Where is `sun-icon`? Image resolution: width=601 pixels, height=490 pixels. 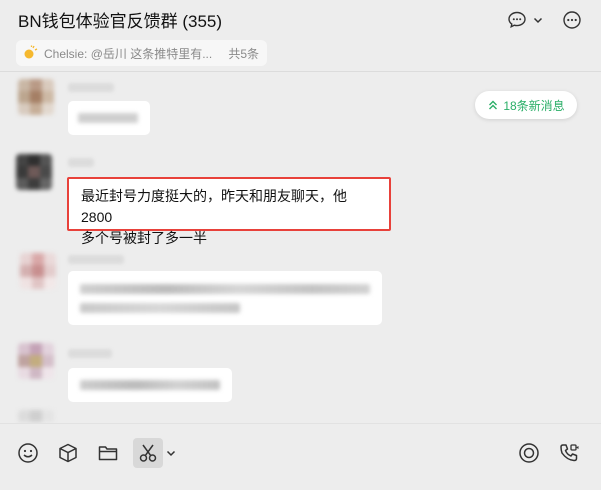
sun-icon is located at coordinates (30, 53).